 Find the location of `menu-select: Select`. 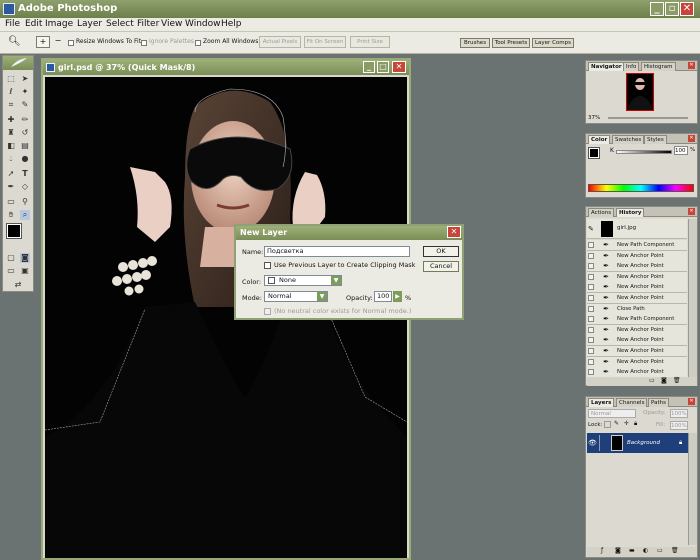

menu-select: Select is located at coordinates (120, 24).